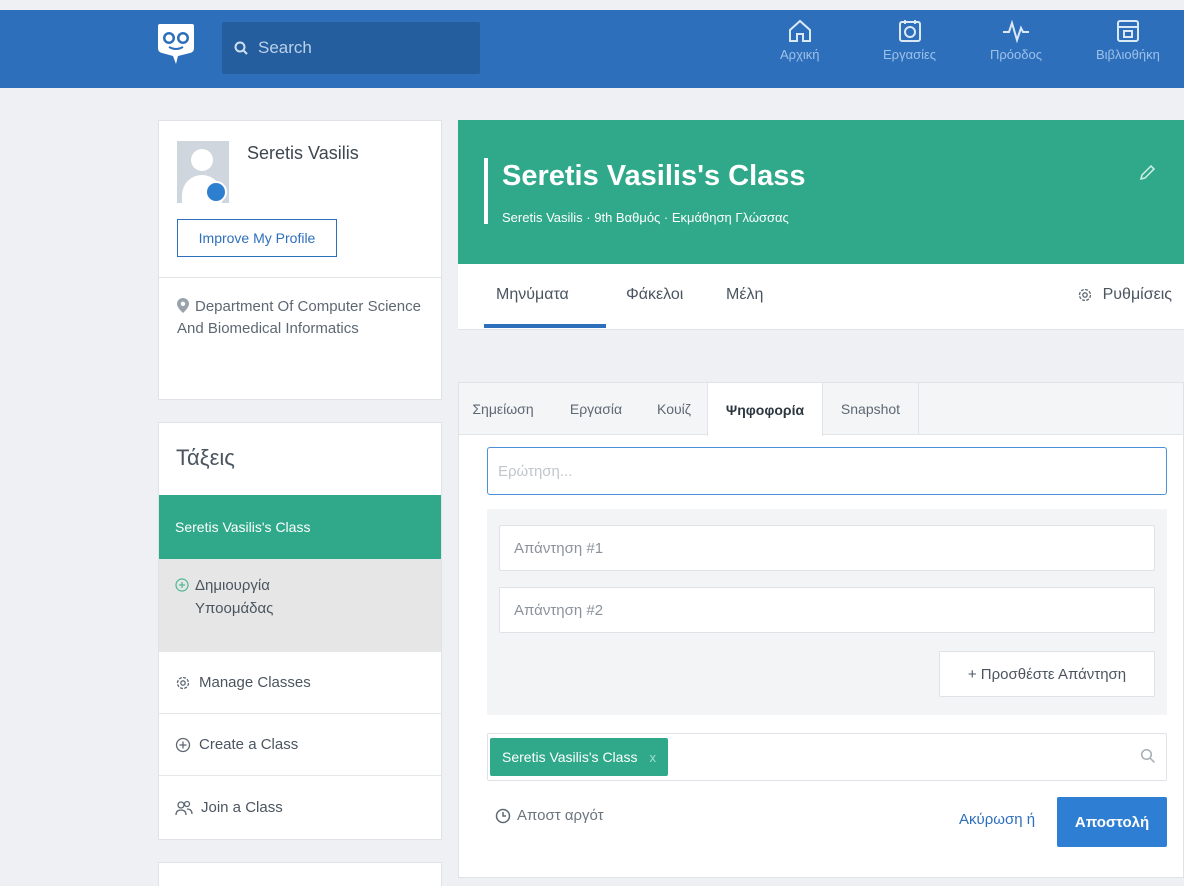 This screenshot has height=886, width=1184. Describe the element at coordinates (871, 409) in the screenshot. I see `composer-tab-snapshot: Snapshot` at that location.